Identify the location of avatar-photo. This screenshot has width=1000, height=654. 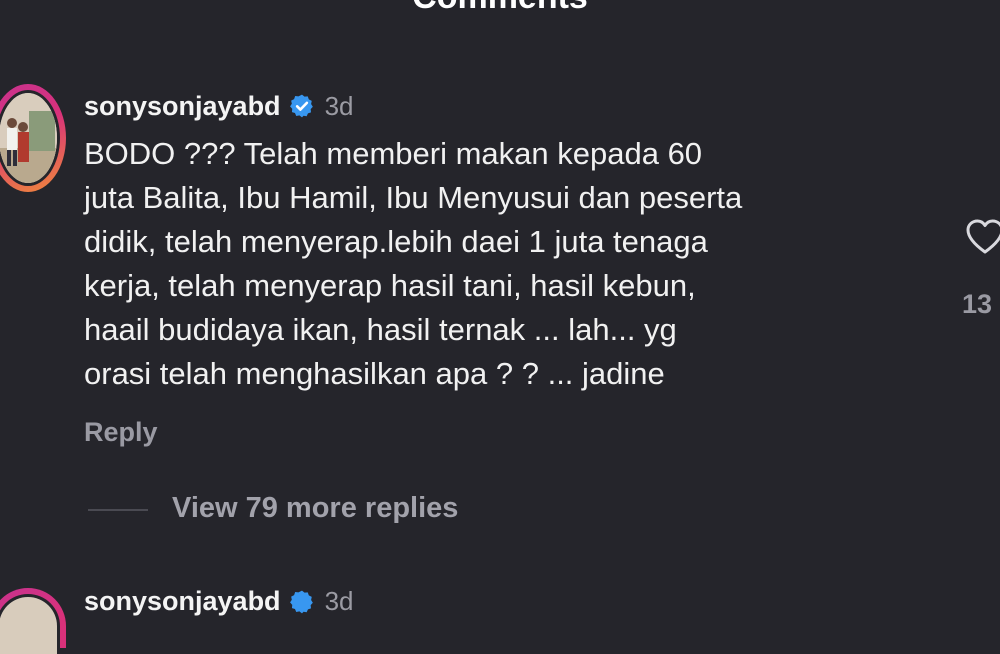
(28, 138).